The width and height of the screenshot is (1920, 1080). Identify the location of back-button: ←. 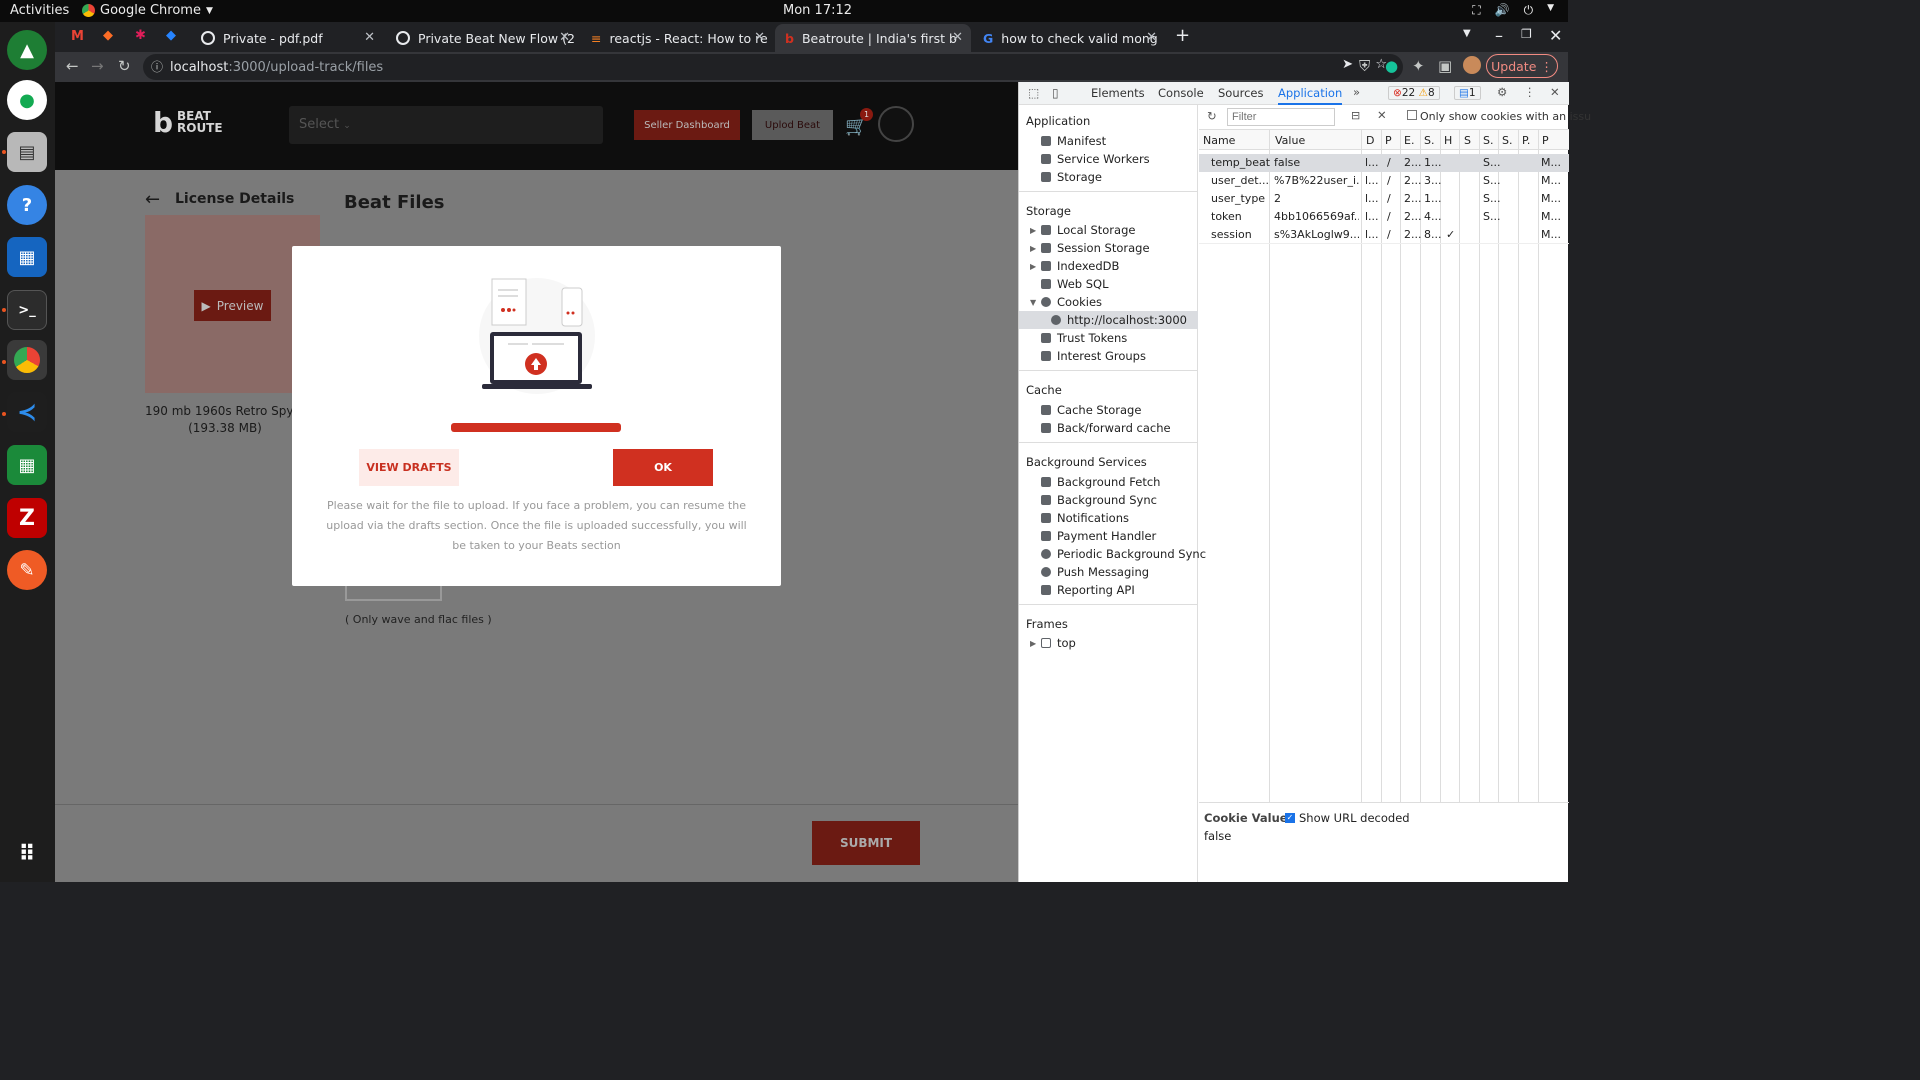
(72, 66).